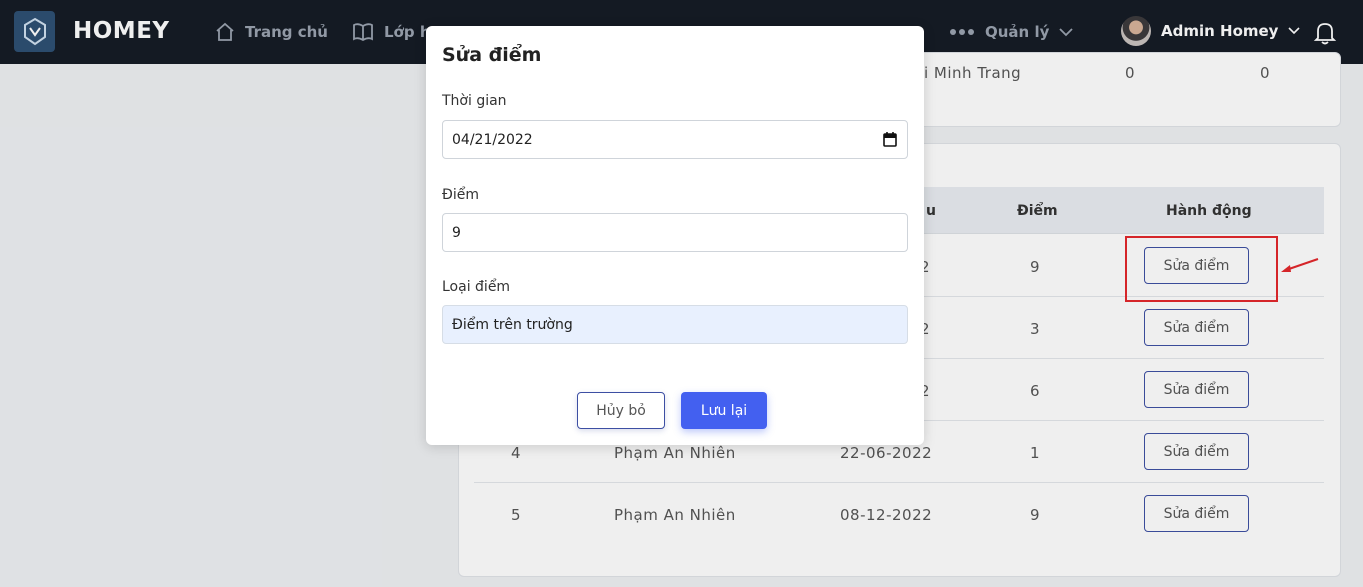 The width and height of the screenshot is (1363, 587). What do you see at coordinates (474, 101) in the screenshot?
I see `time-label: Thời gian` at bounding box center [474, 101].